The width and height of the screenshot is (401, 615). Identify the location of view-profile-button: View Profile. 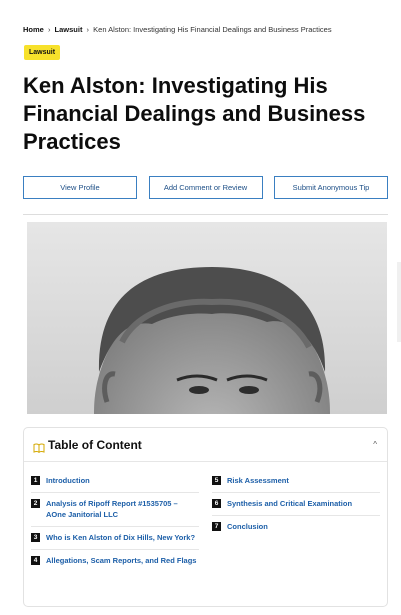
(80, 187).